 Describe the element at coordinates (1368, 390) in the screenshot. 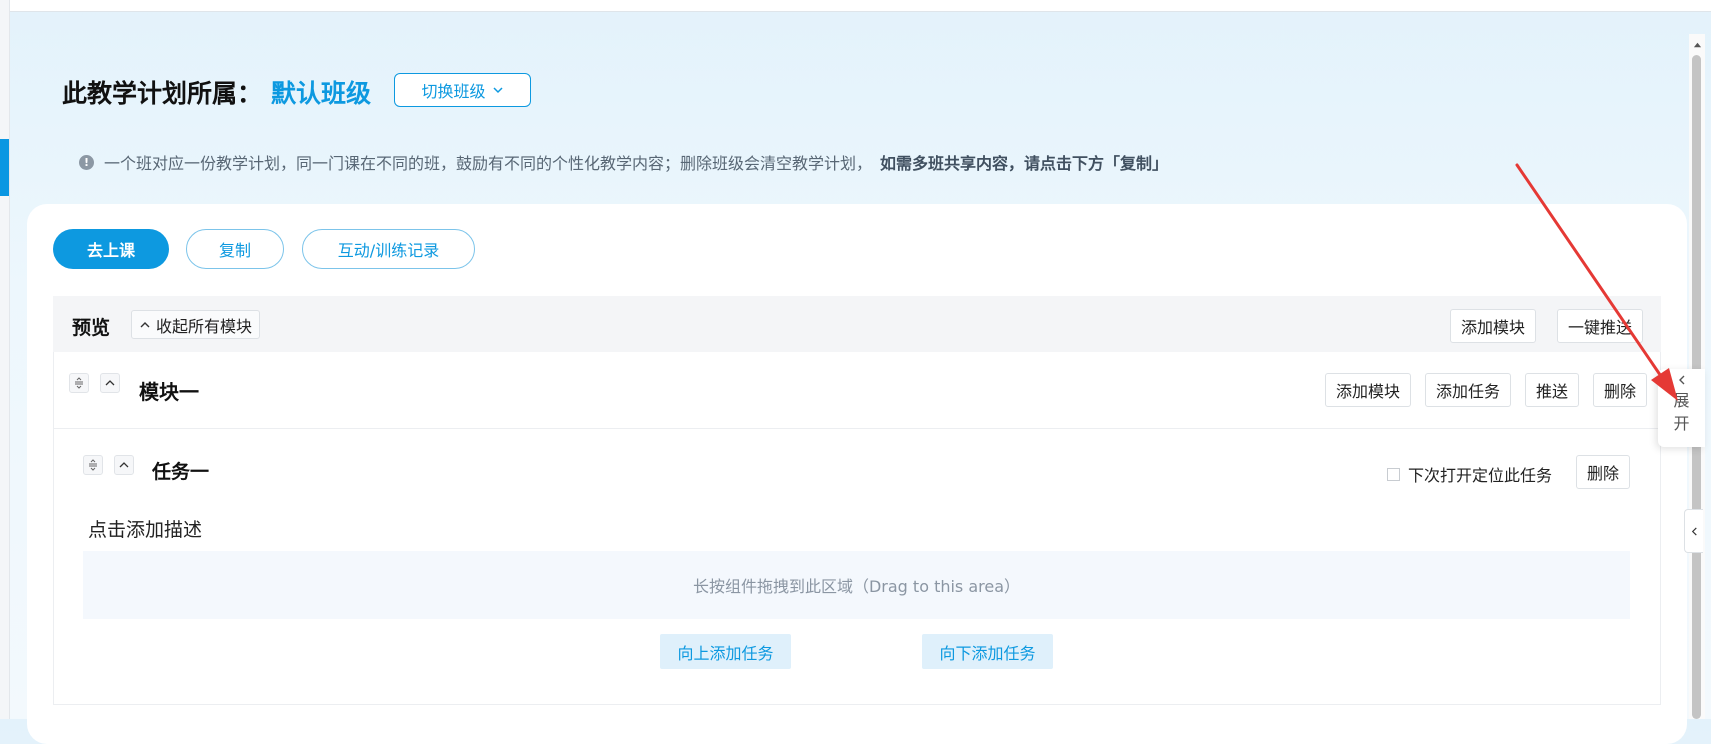

I see `module-add-module-button: 添加模块` at that location.